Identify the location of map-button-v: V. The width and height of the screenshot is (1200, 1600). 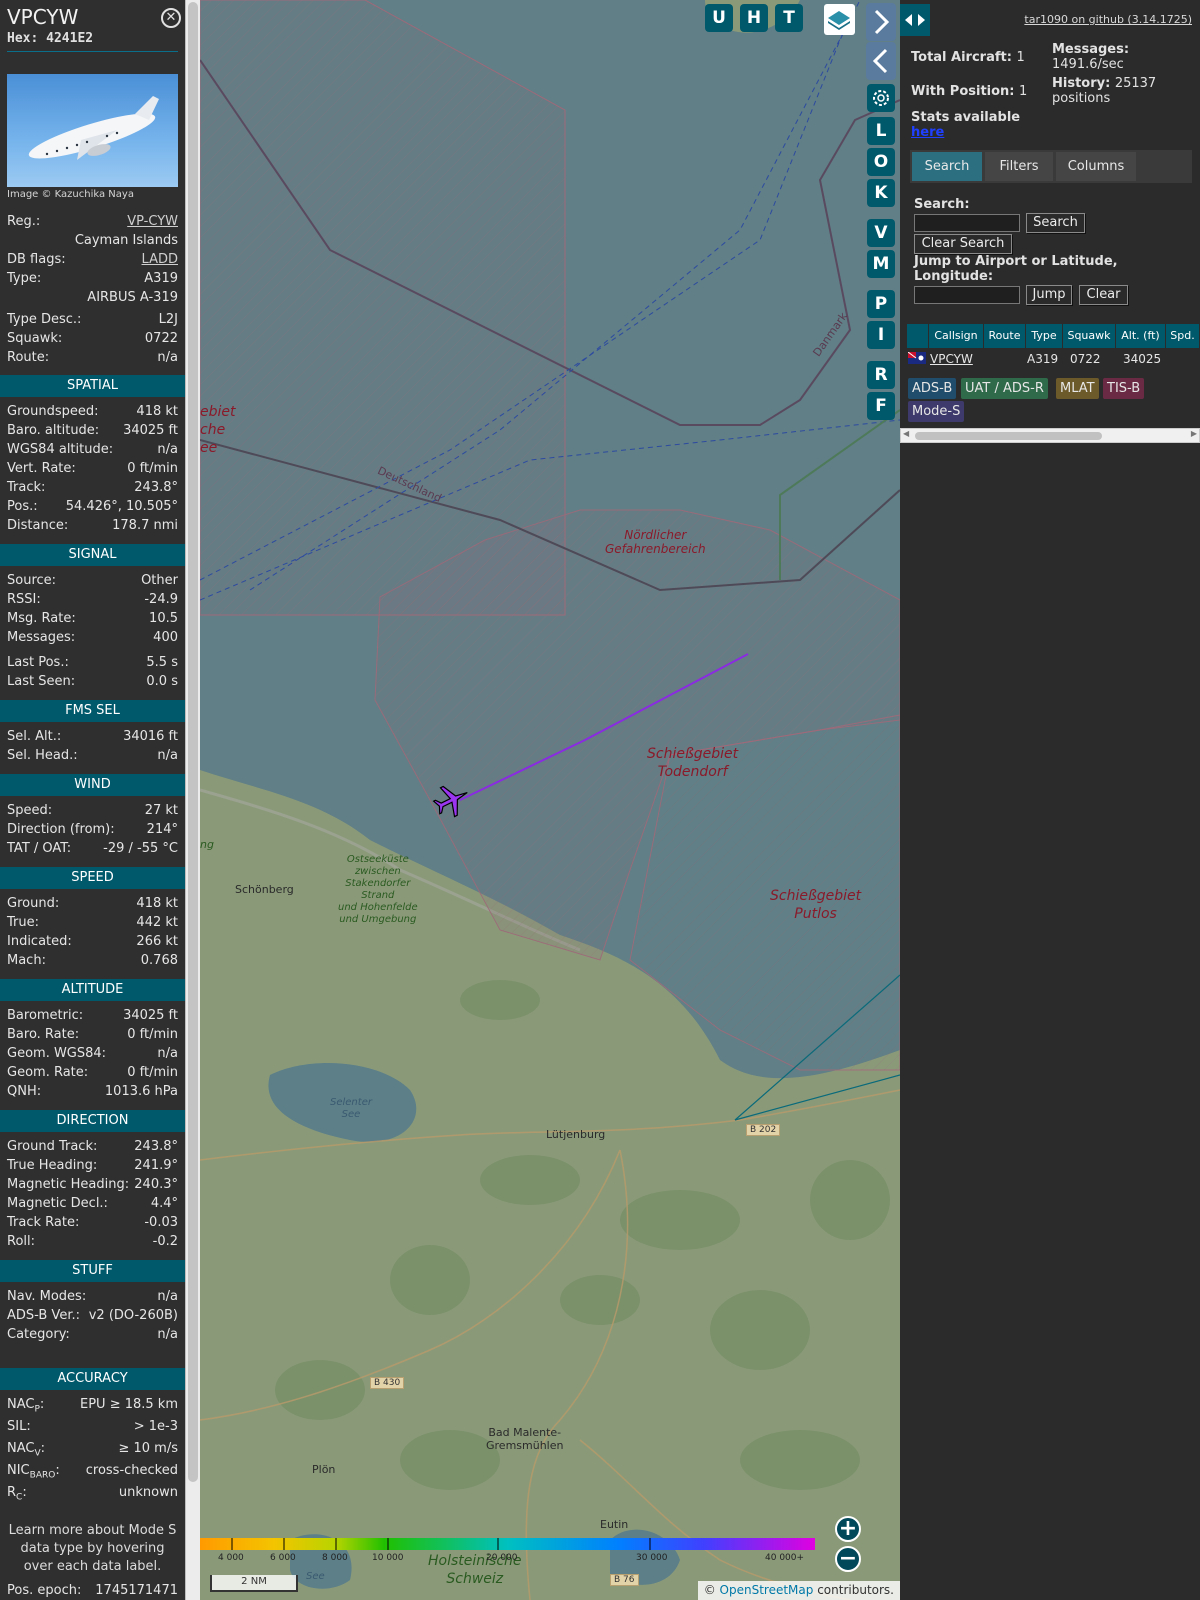
(881, 233).